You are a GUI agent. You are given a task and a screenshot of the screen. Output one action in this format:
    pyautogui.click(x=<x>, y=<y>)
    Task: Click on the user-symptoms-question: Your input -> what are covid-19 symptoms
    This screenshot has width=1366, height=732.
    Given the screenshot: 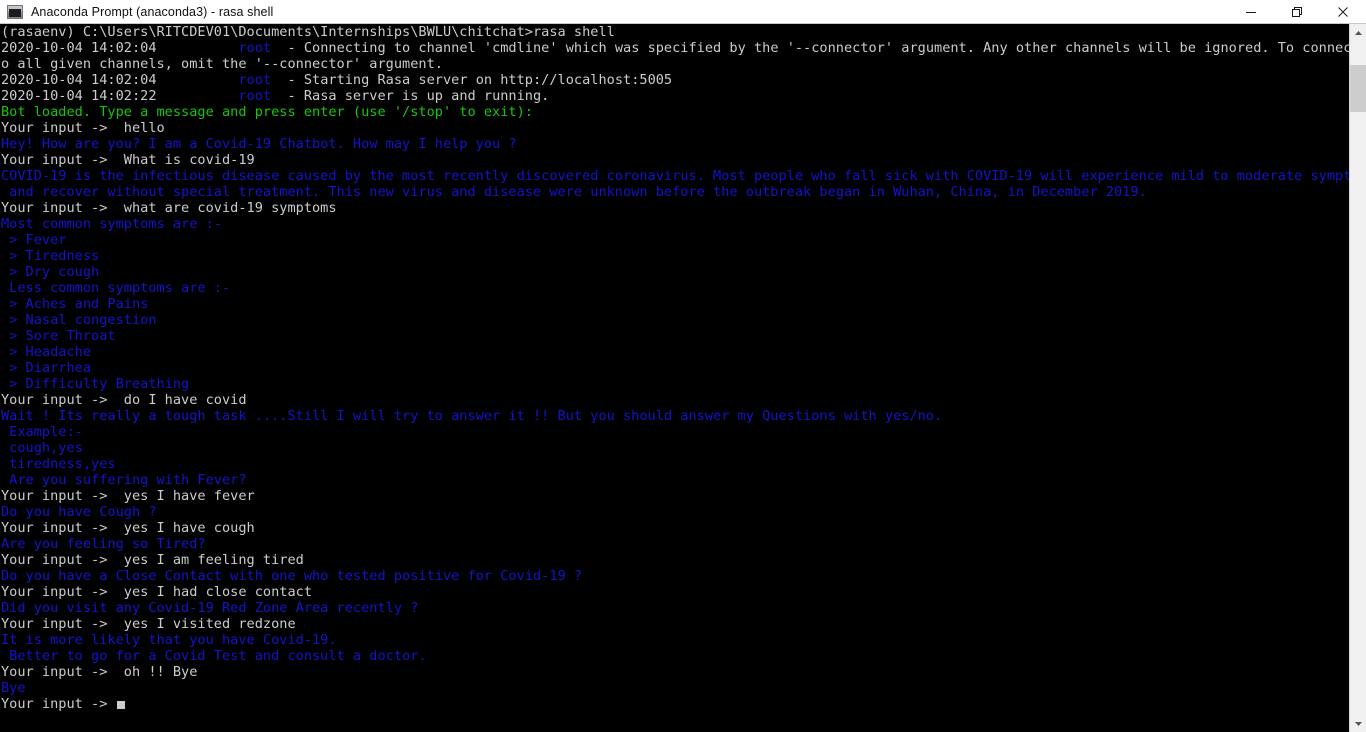 What is the action you would take?
    pyautogui.click(x=674, y=208)
    